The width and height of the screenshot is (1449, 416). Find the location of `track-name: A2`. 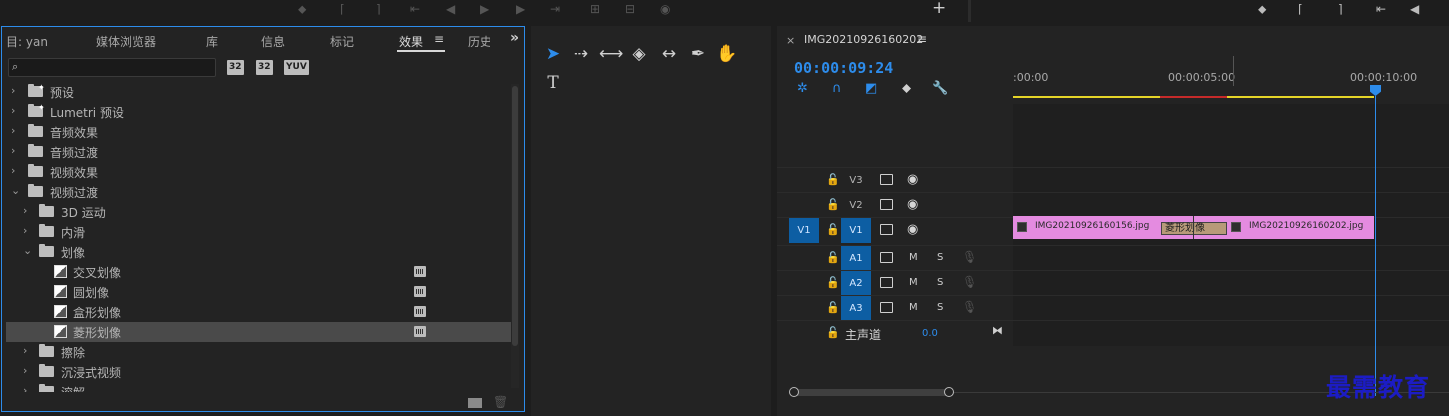

track-name: A2 is located at coordinates (856, 283).